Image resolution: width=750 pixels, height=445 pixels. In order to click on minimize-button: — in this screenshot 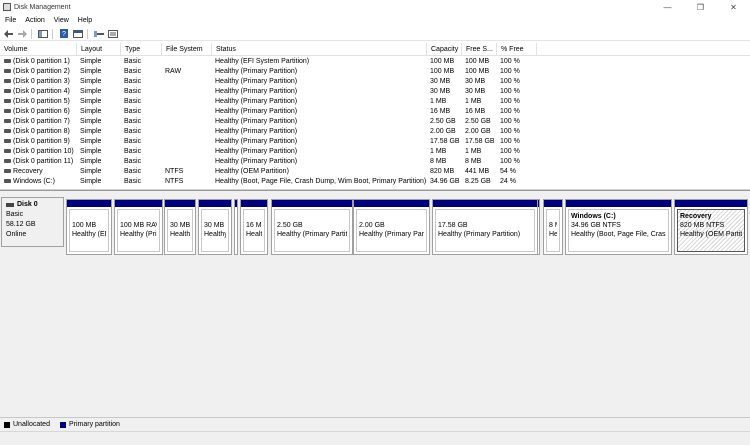, I will do `click(667, 7)`.